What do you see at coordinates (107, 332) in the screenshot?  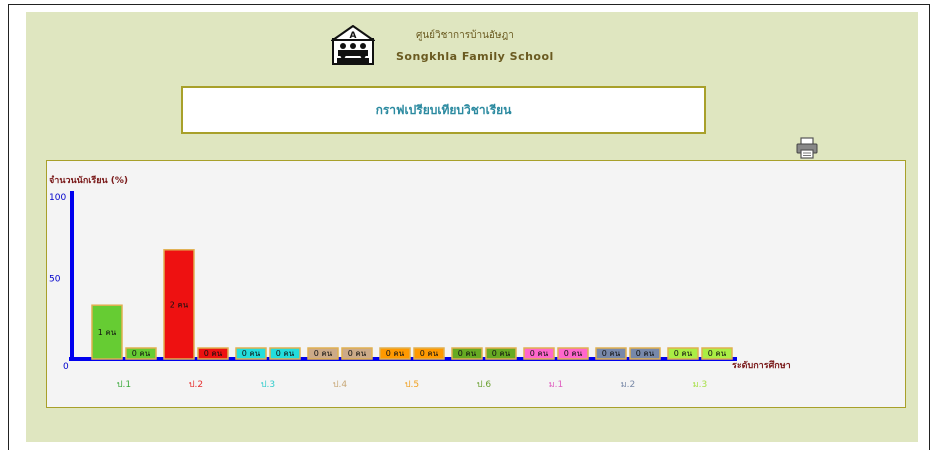 I see `bar-data-label: 1 คน` at bounding box center [107, 332].